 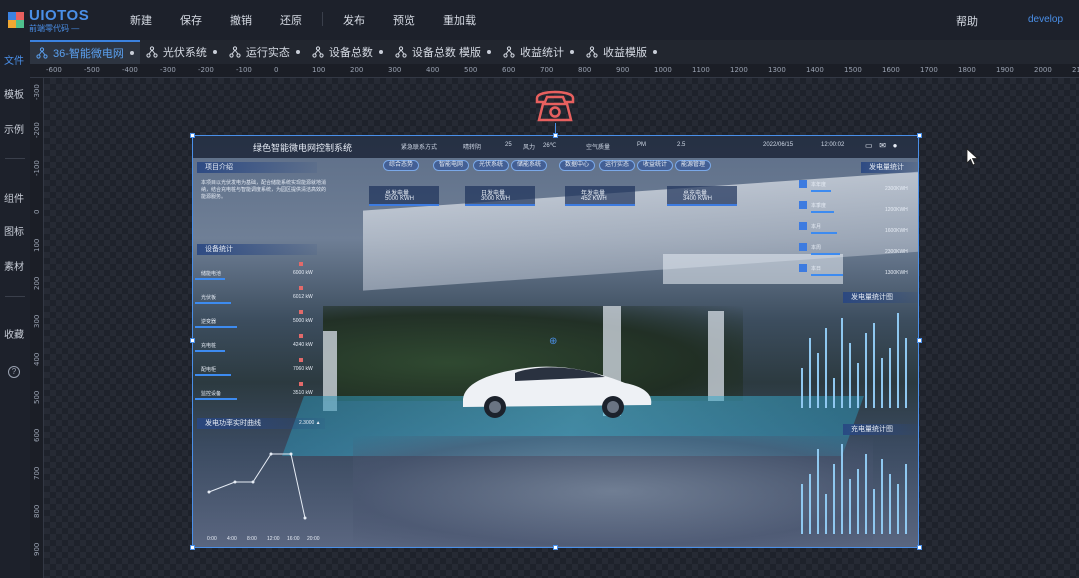 I want to click on device-row: 充电桩 4240 kW, so click(x=254, y=344).